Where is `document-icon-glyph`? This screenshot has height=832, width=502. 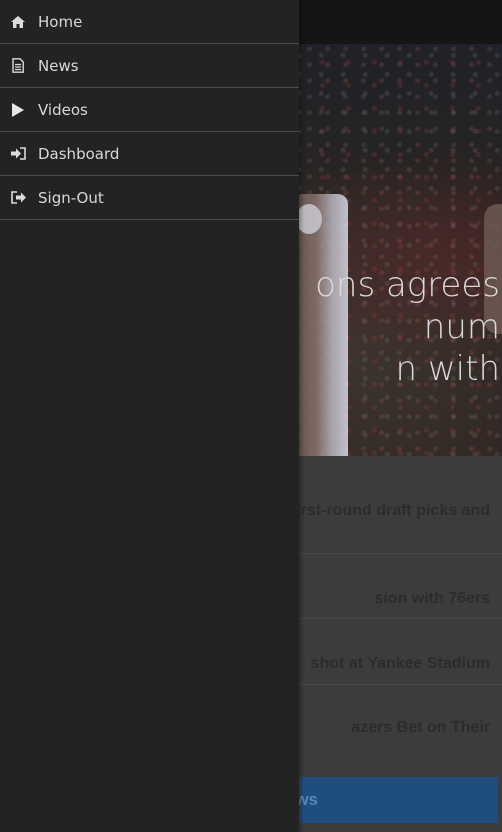
document-icon-glyph is located at coordinates (18, 65).